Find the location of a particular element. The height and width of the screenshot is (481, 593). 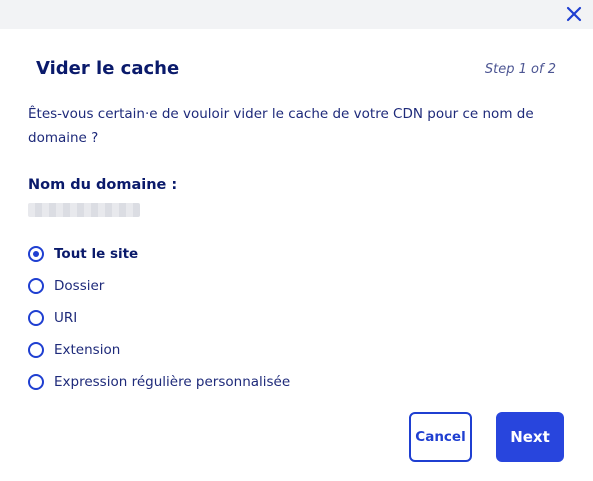

radio-label: URI is located at coordinates (66, 318).